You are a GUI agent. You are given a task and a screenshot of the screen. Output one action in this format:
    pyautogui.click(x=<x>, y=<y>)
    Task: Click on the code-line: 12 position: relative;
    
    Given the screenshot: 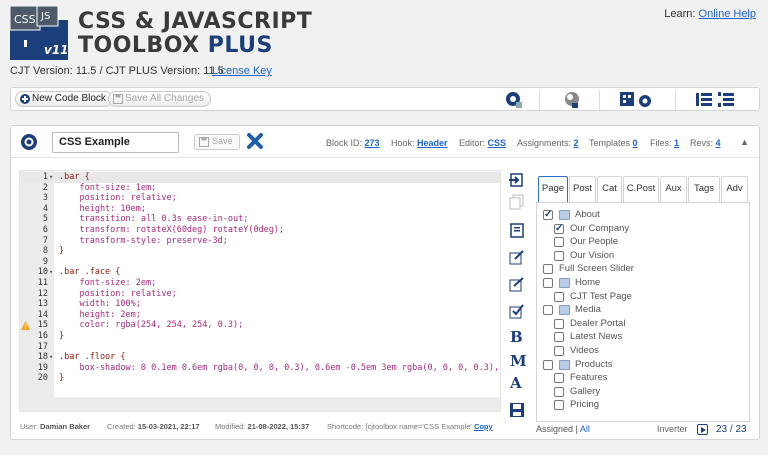 What is the action you would take?
    pyautogui.click(x=260, y=294)
    